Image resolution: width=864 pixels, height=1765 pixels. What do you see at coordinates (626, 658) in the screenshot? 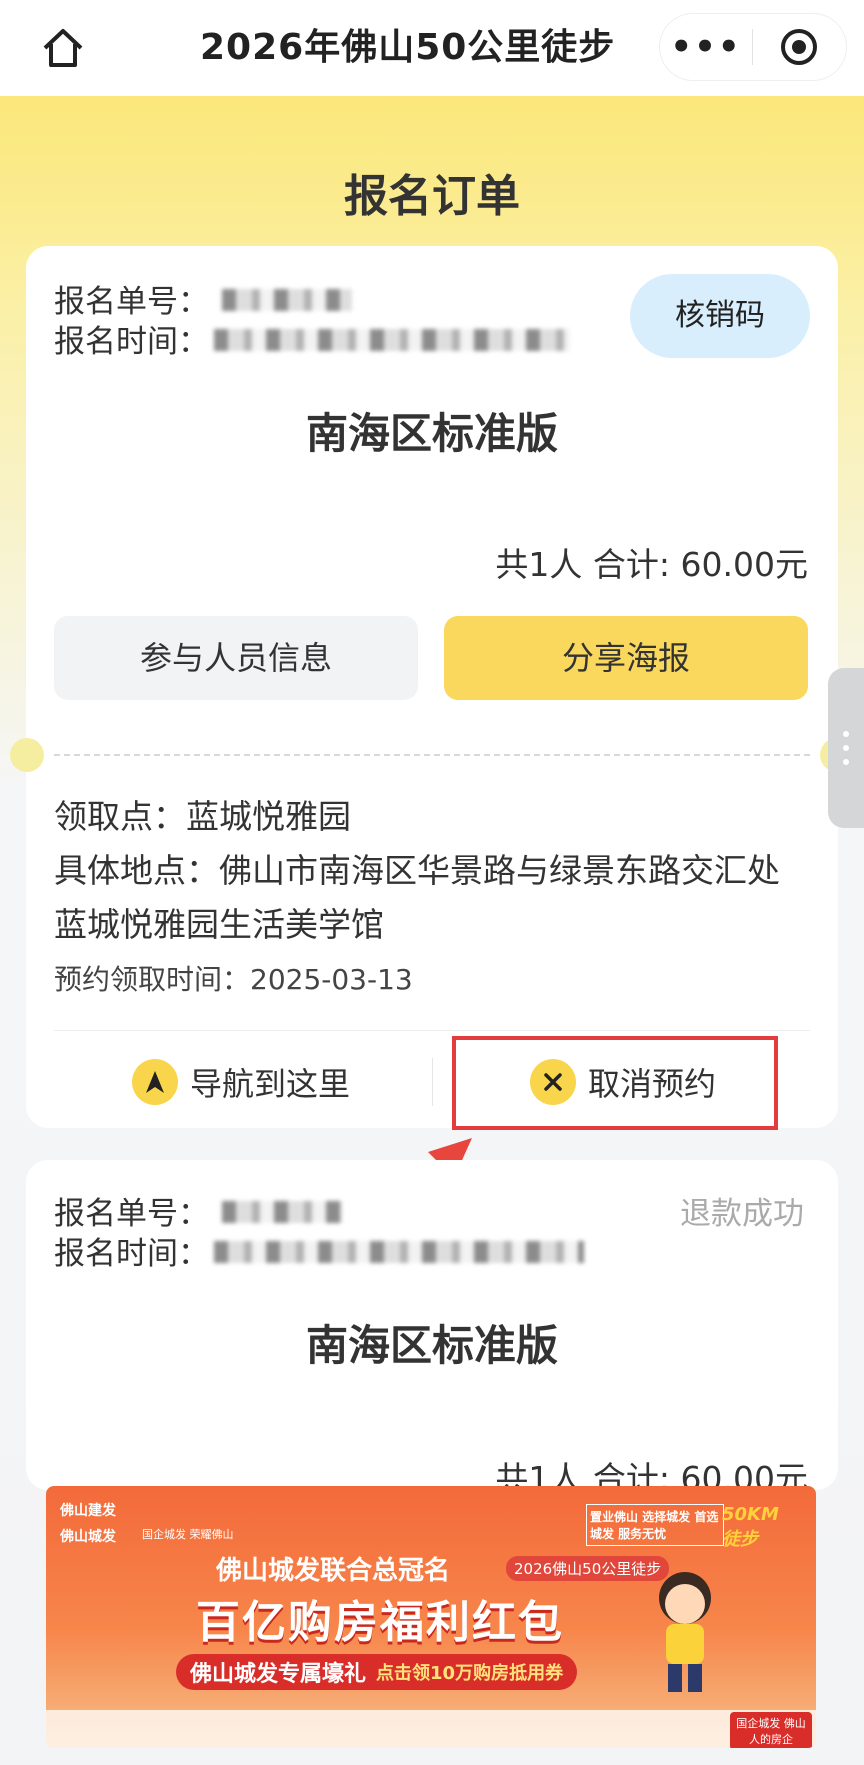
I see `share-poster-button: 分享海报` at bounding box center [626, 658].